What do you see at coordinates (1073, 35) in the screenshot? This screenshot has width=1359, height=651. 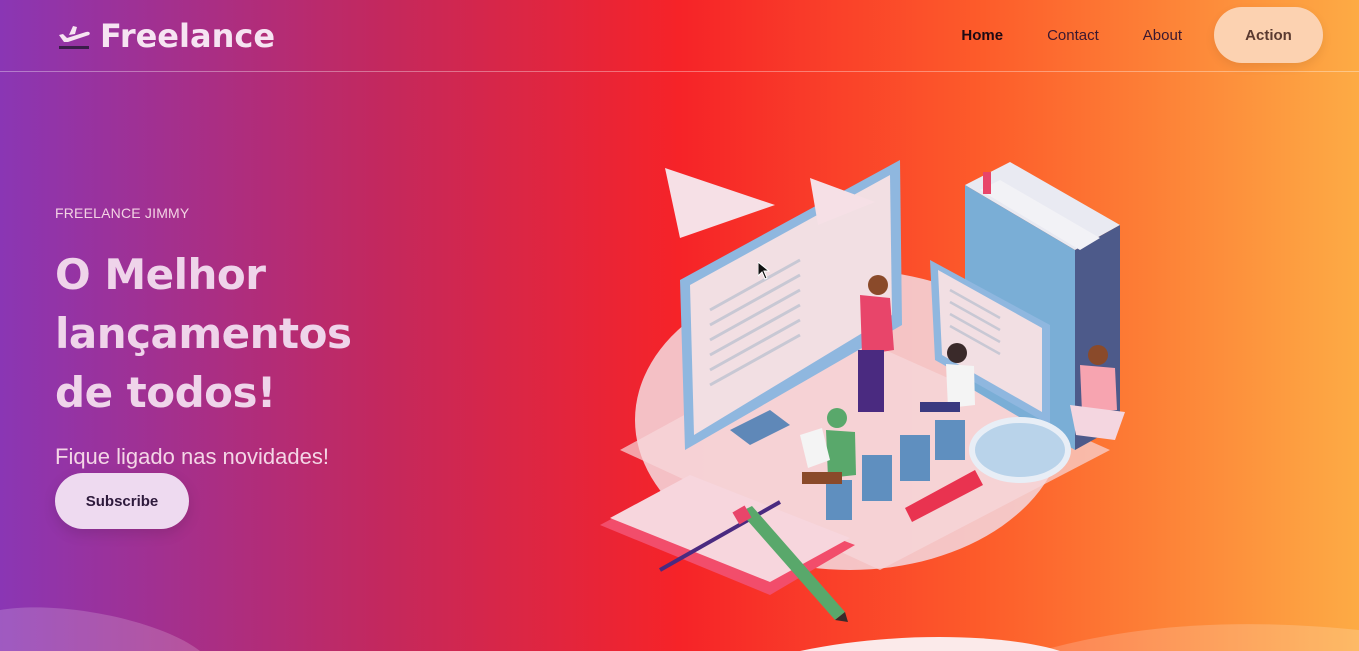 I see `nav-contact-link: Contact` at bounding box center [1073, 35].